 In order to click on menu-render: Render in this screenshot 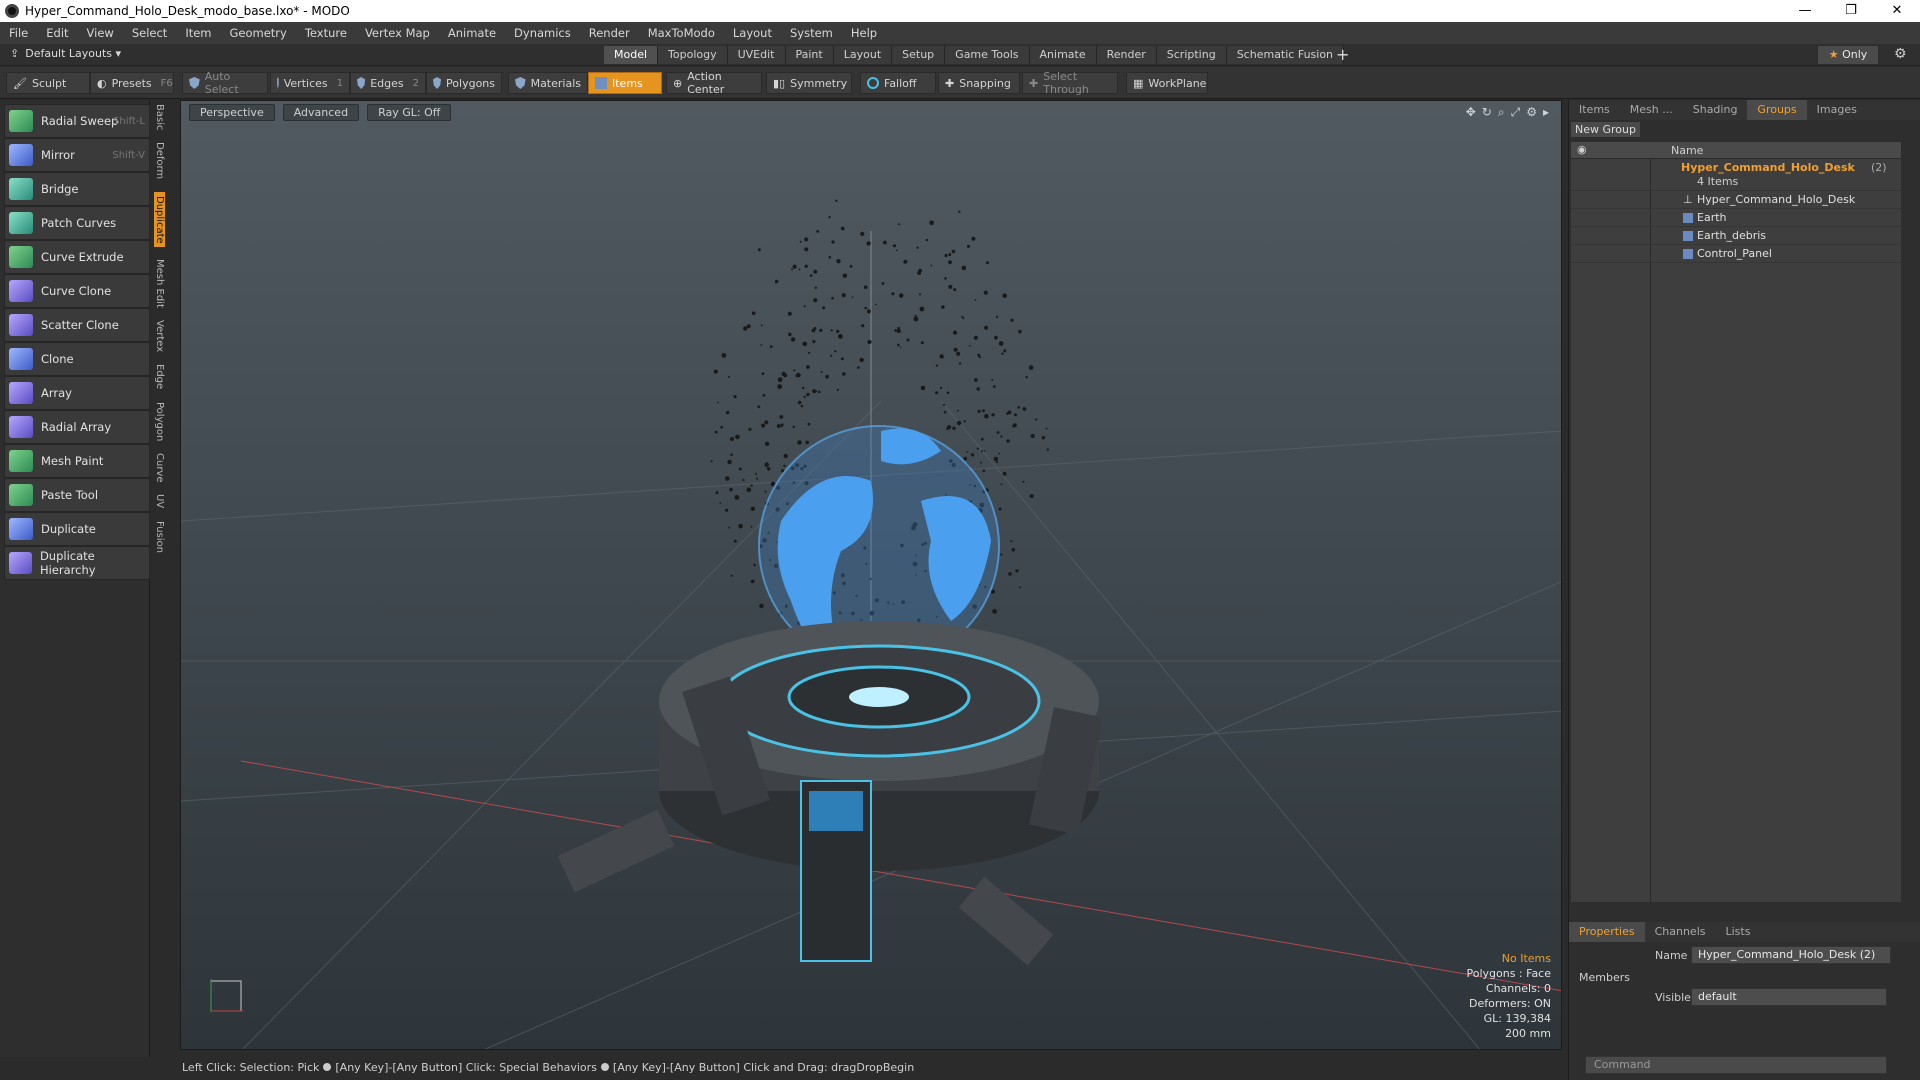, I will do `click(609, 33)`.